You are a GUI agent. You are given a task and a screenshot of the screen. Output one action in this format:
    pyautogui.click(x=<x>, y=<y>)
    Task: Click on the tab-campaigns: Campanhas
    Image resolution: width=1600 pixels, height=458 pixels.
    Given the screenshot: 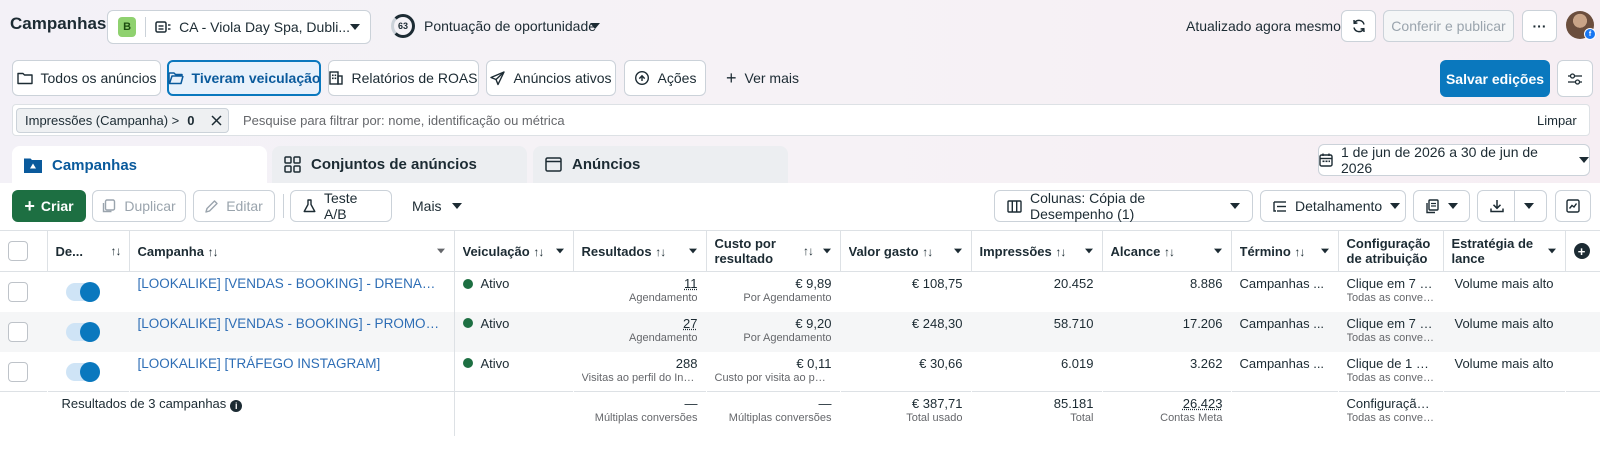 What is the action you would take?
    pyautogui.click(x=139, y=165)
    